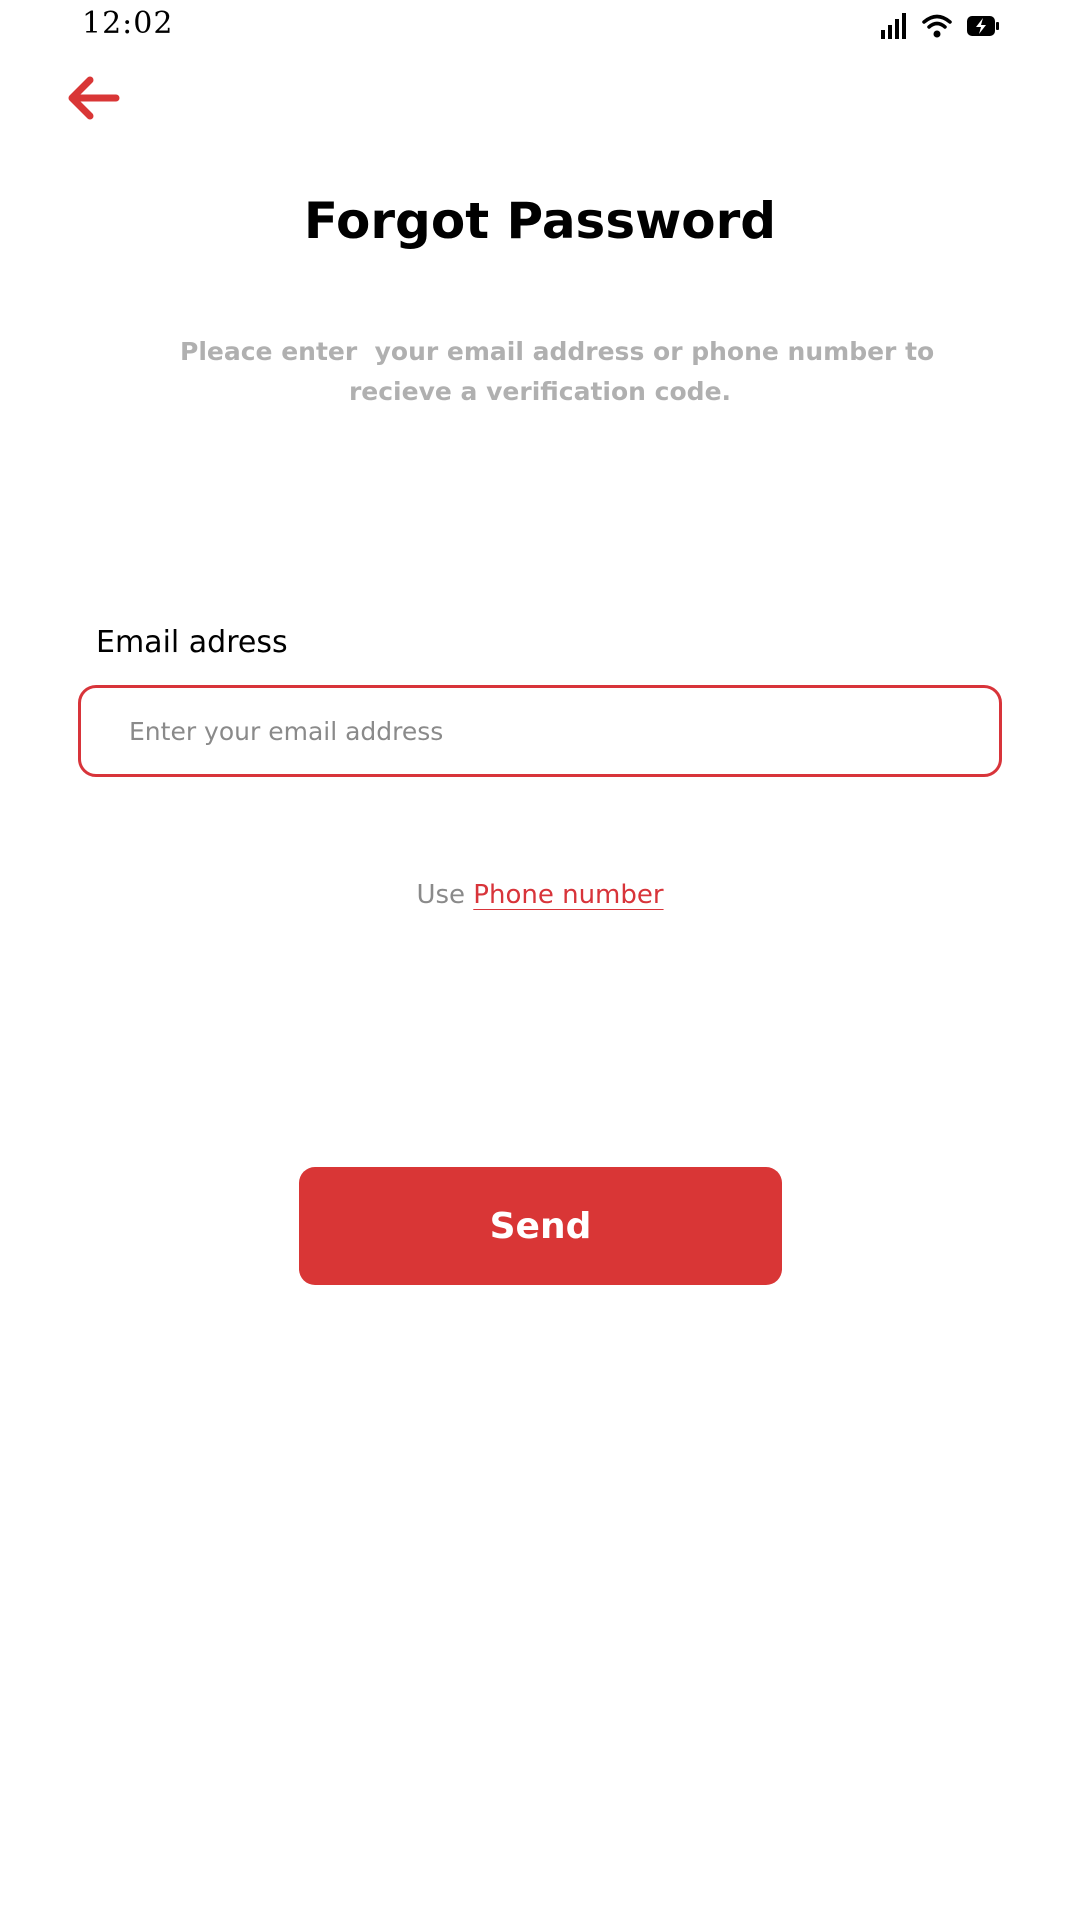 This screenshot has height=1920, width=1080. Describe the element at coordinates (540, 391) in the screenshot. I see `subtitle-line-2: recieve a verification code.` at that location.